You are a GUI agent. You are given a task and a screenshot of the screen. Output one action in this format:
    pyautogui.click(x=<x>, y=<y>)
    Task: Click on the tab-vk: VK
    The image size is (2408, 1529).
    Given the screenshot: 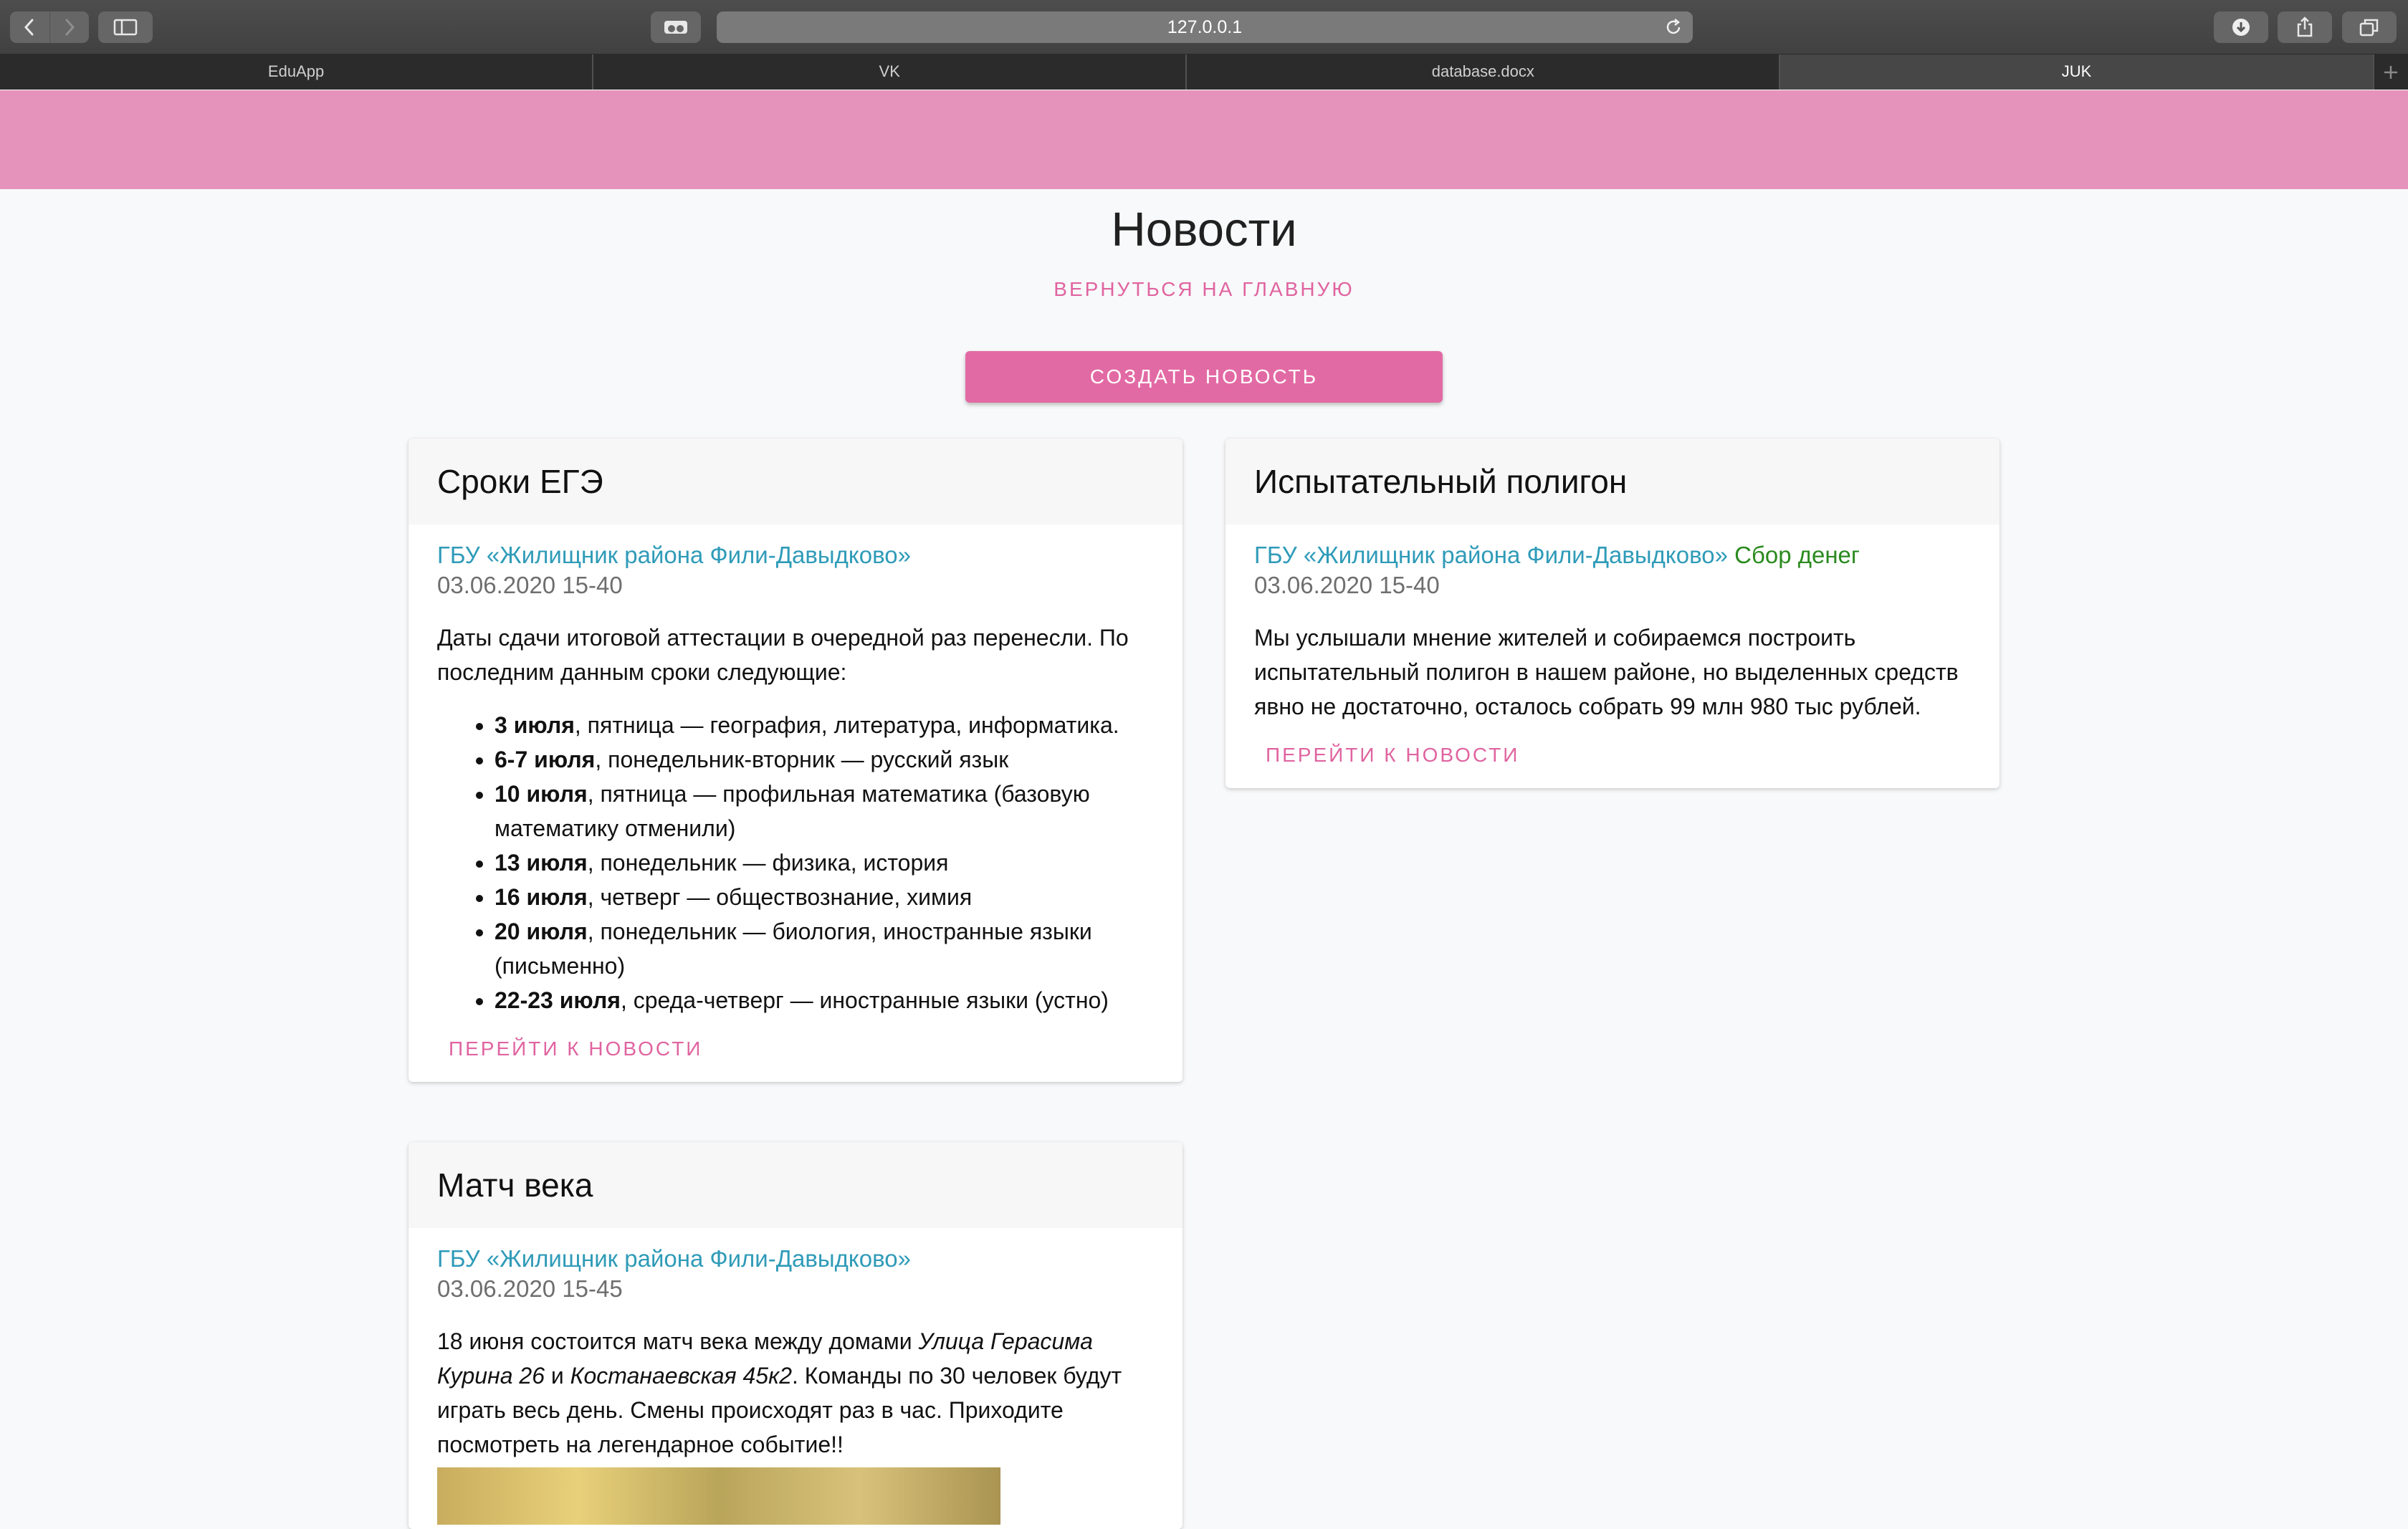 What is the action you would take?
    pyautogui.click(x=891, y=72)
    